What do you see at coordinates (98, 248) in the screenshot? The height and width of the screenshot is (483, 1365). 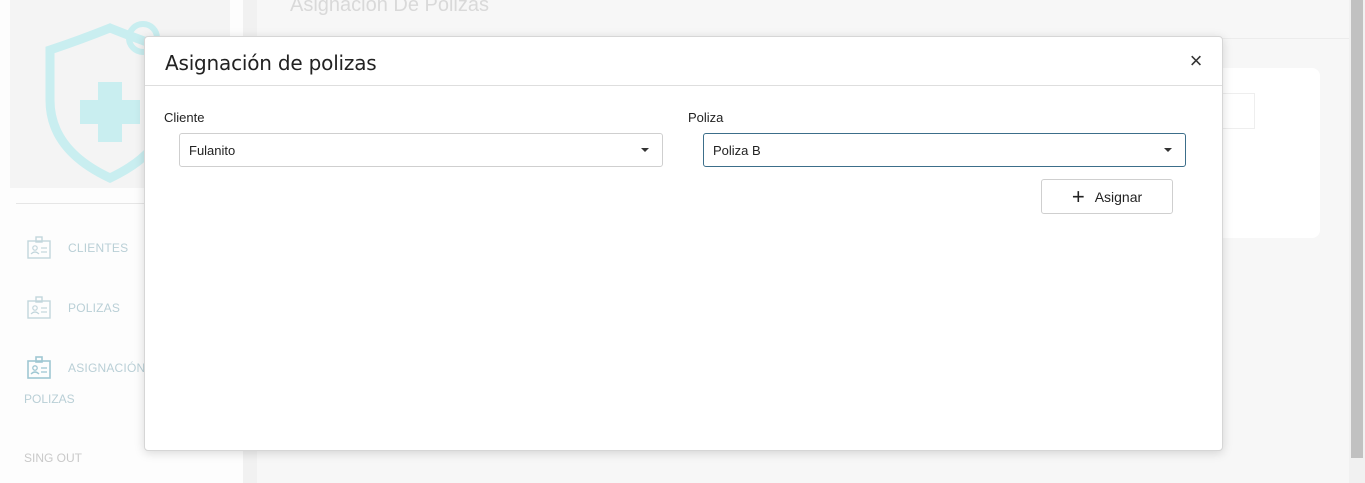 I see `sidebar-item-label: CLIENTES` at bounding box center [98, 248].